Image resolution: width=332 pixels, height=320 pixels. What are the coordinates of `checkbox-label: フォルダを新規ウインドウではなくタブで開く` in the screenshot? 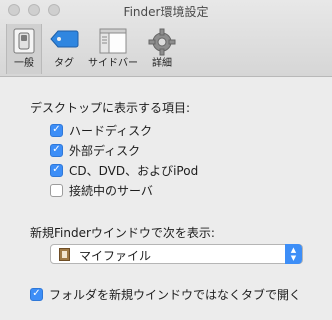 It's located at (175, 294).